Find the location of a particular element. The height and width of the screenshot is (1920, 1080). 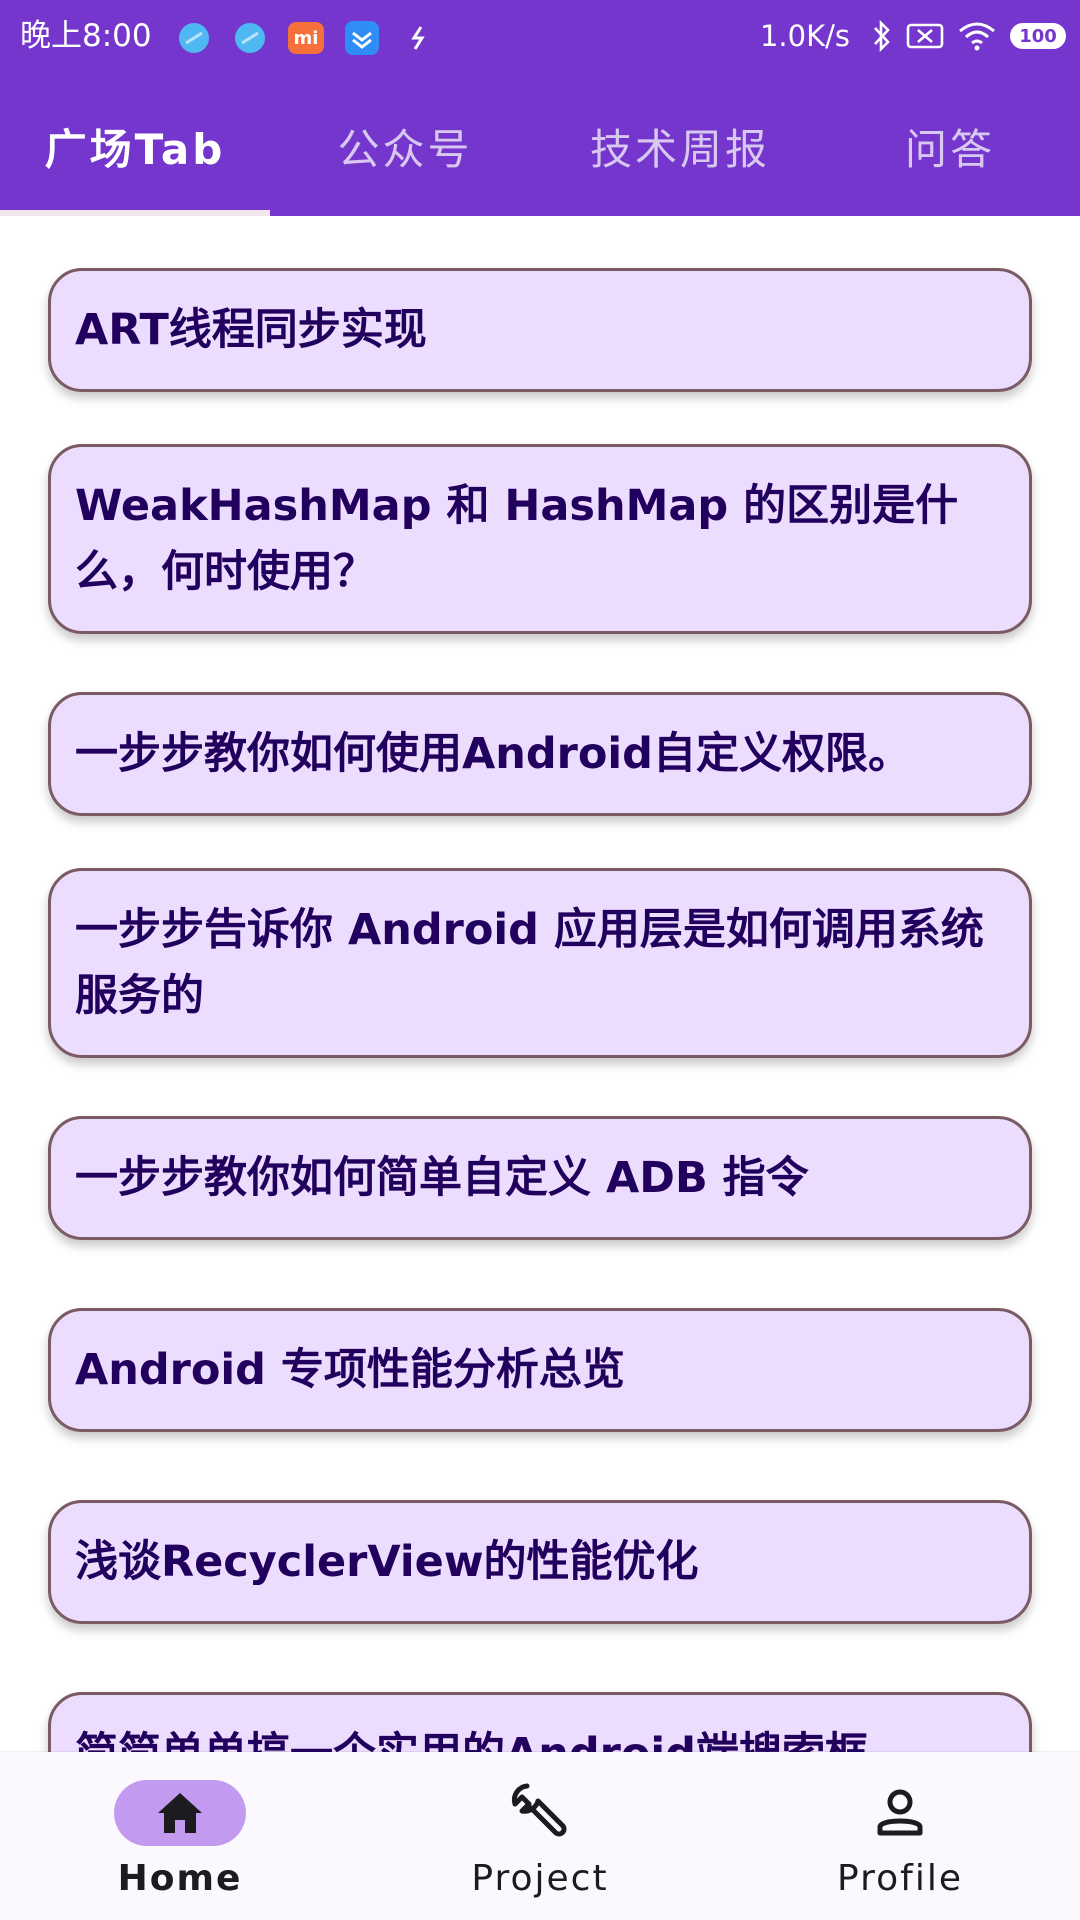

nav-home-label: Home is located at coordinates (180, 1878).